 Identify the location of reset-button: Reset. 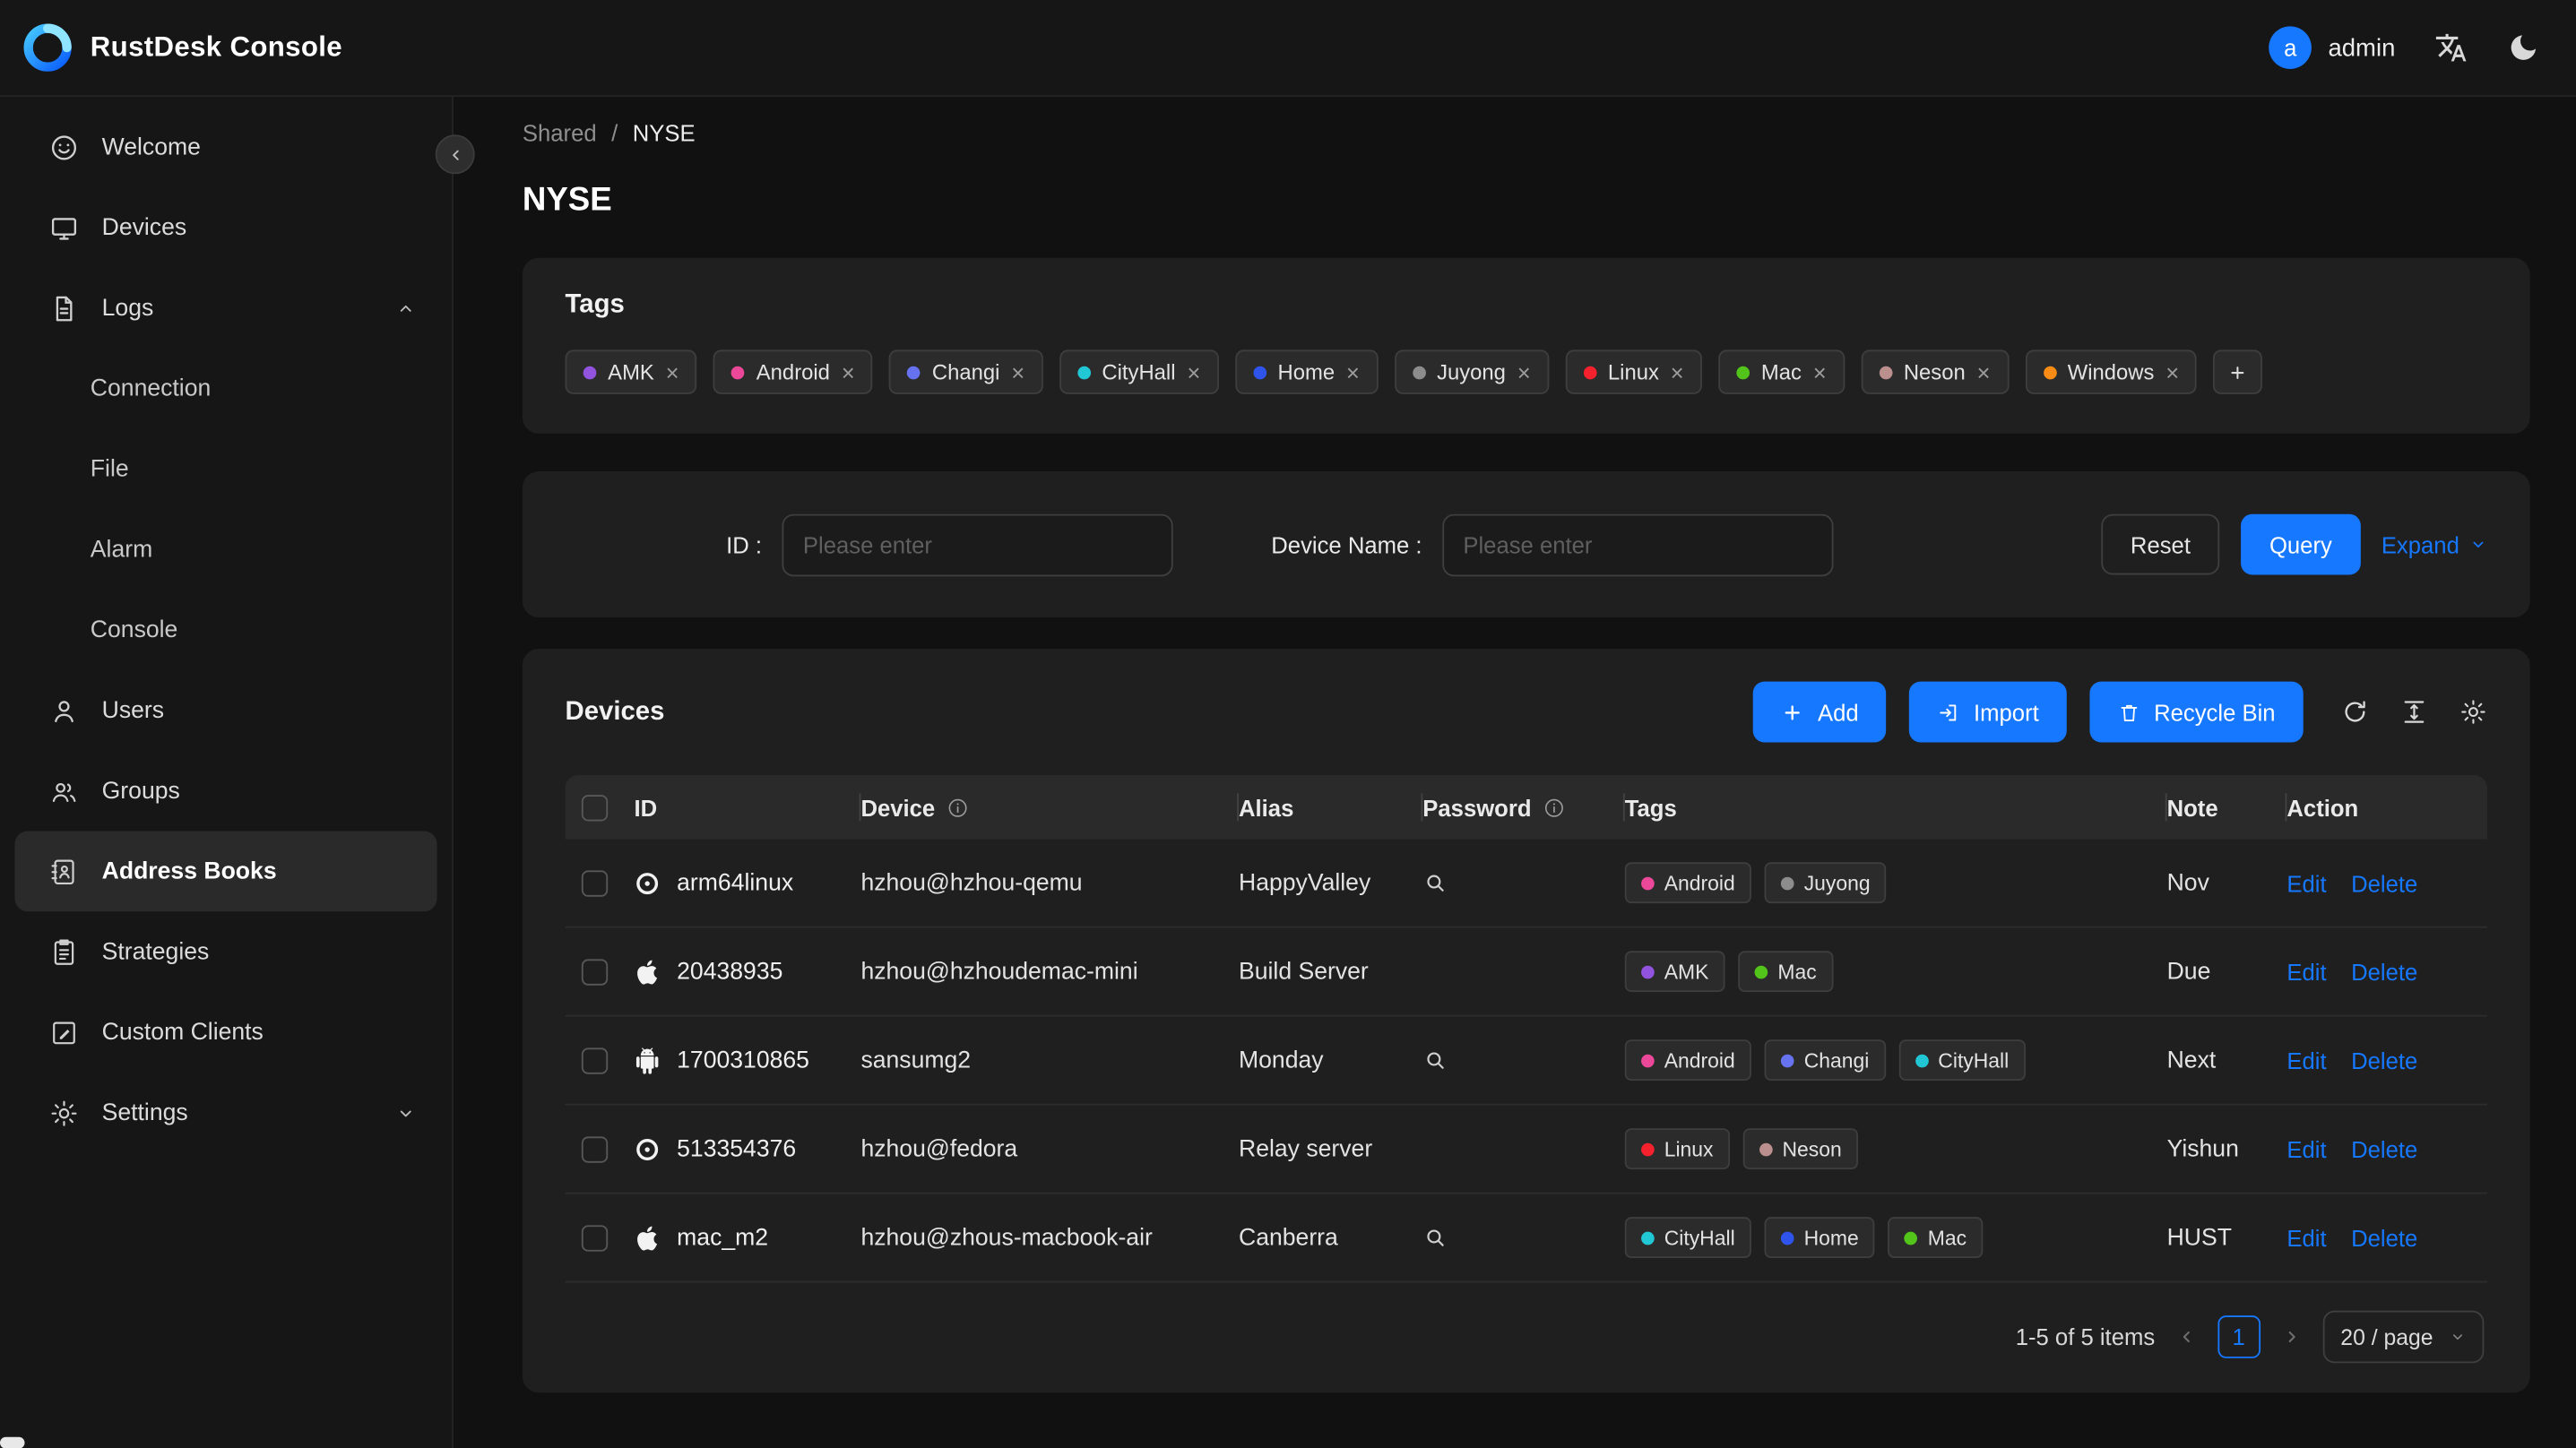
(2160, 544).